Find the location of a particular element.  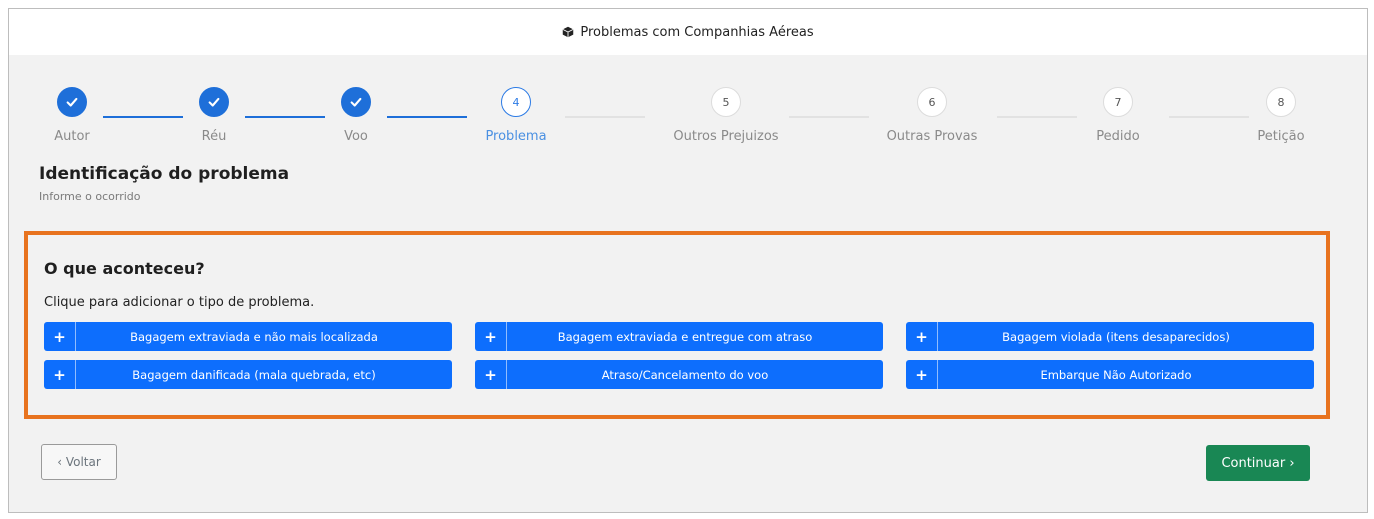

step-circle: 4 is located at coordinates (516, 102).